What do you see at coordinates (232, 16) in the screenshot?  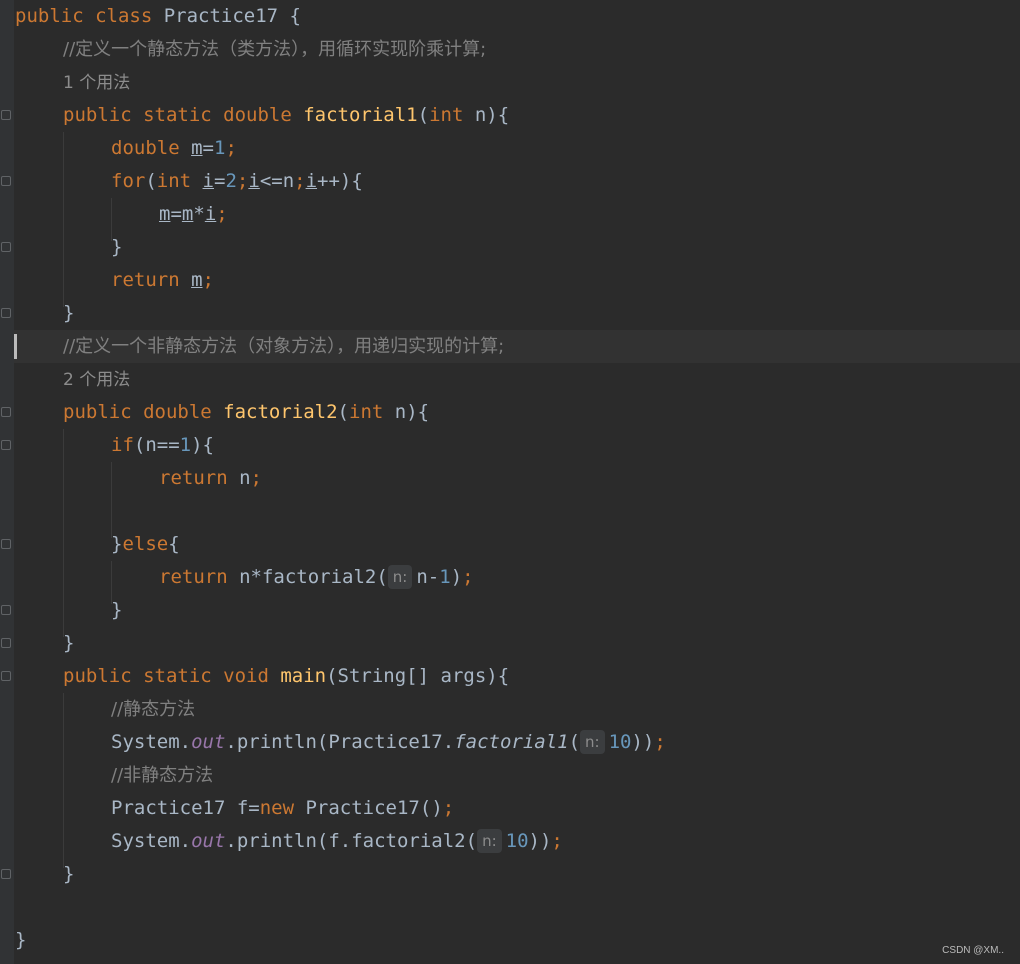 I see `code-token: Practice17 {` at bounding box center [232, 16].